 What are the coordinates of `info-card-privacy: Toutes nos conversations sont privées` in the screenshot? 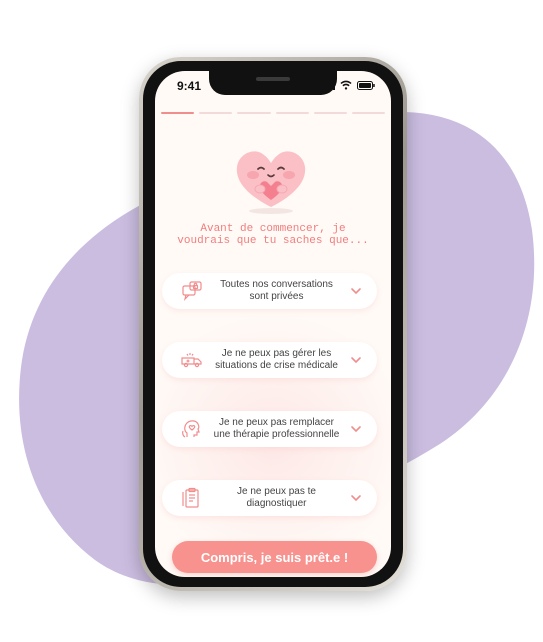 It's located at (269, 291).